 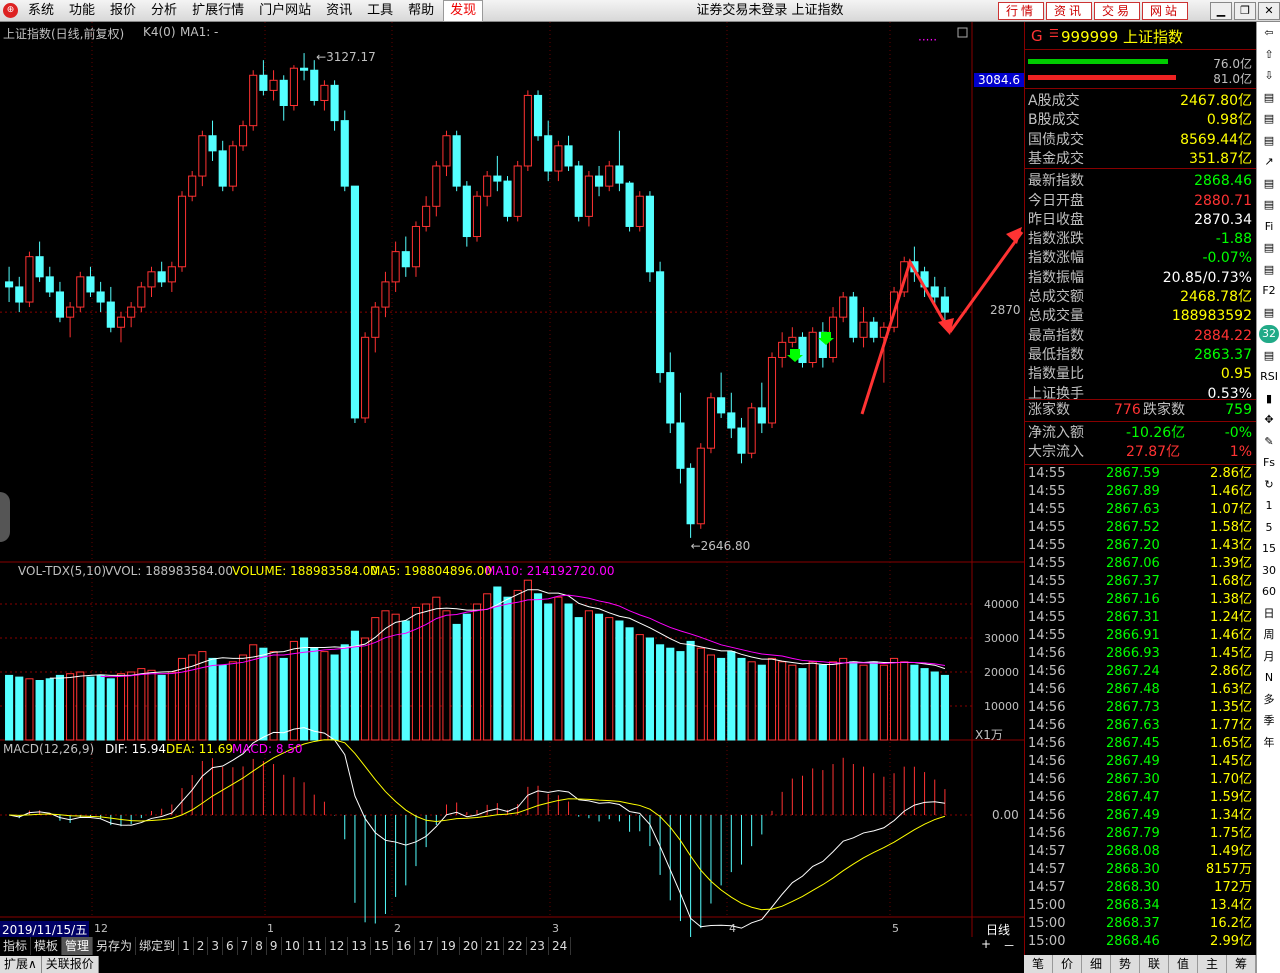 What do you see at coordinates (1269, 270) in the screenshot?
I see `side-tool-11: ▤` at bounding box center [1269, 270].